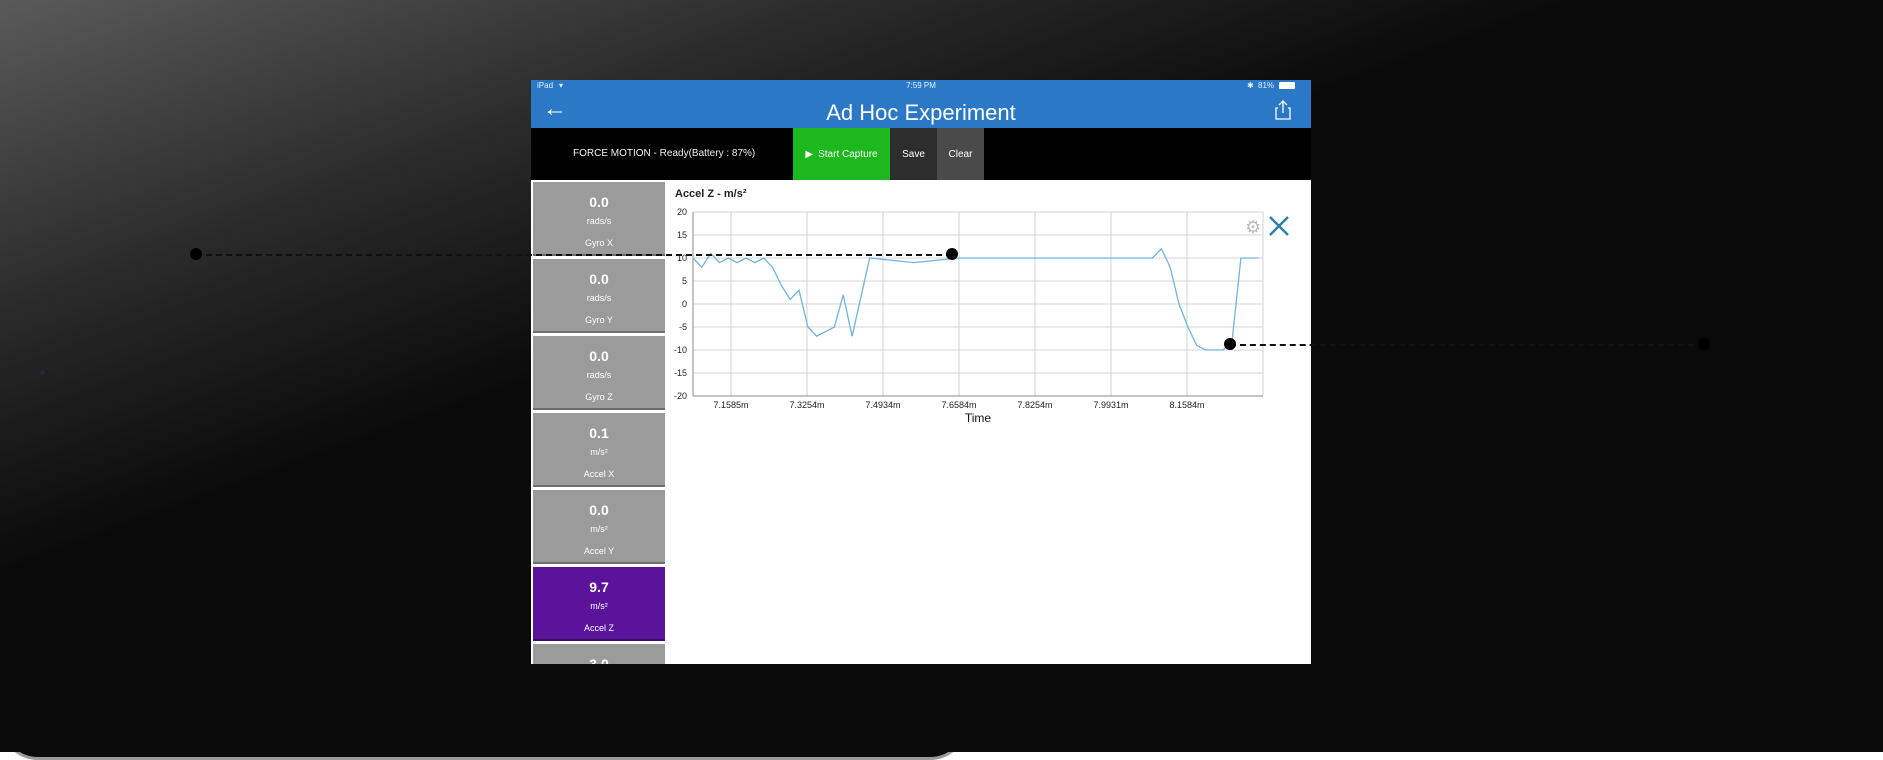 The width and height of the screenshot is (1883, 760). What do you see at coordinates (598, 243) in the screenshot?
I see `sensor-name: Gyro X` at bounding box center [598, 243].